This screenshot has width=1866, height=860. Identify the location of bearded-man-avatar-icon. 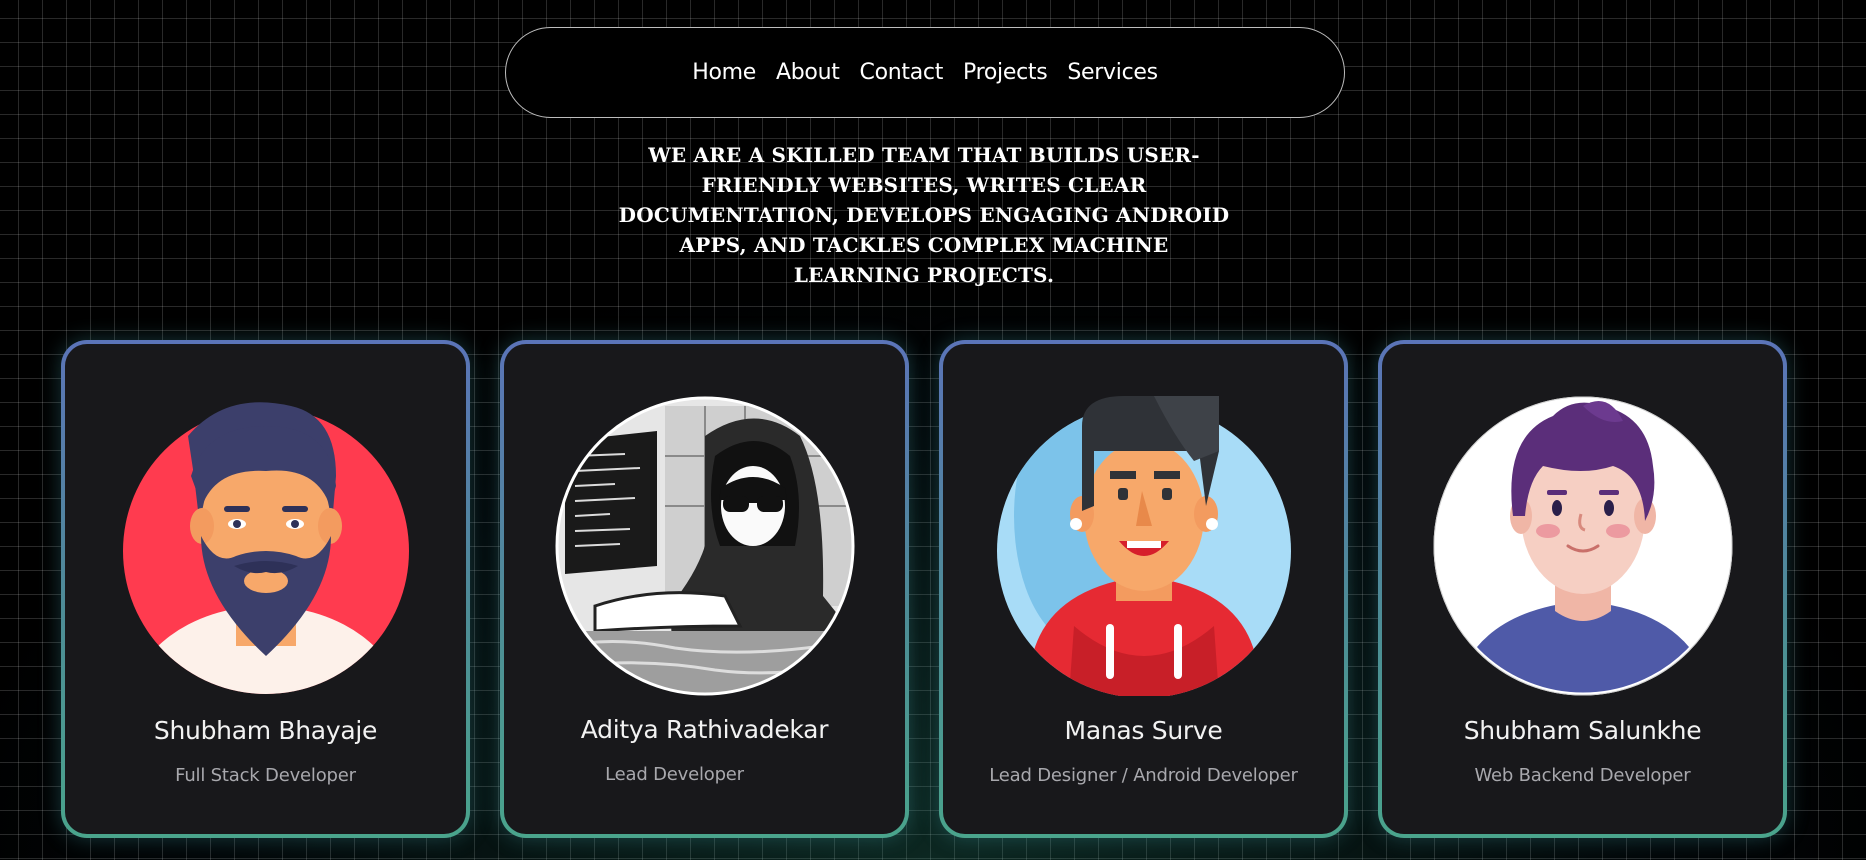
(266, 546).